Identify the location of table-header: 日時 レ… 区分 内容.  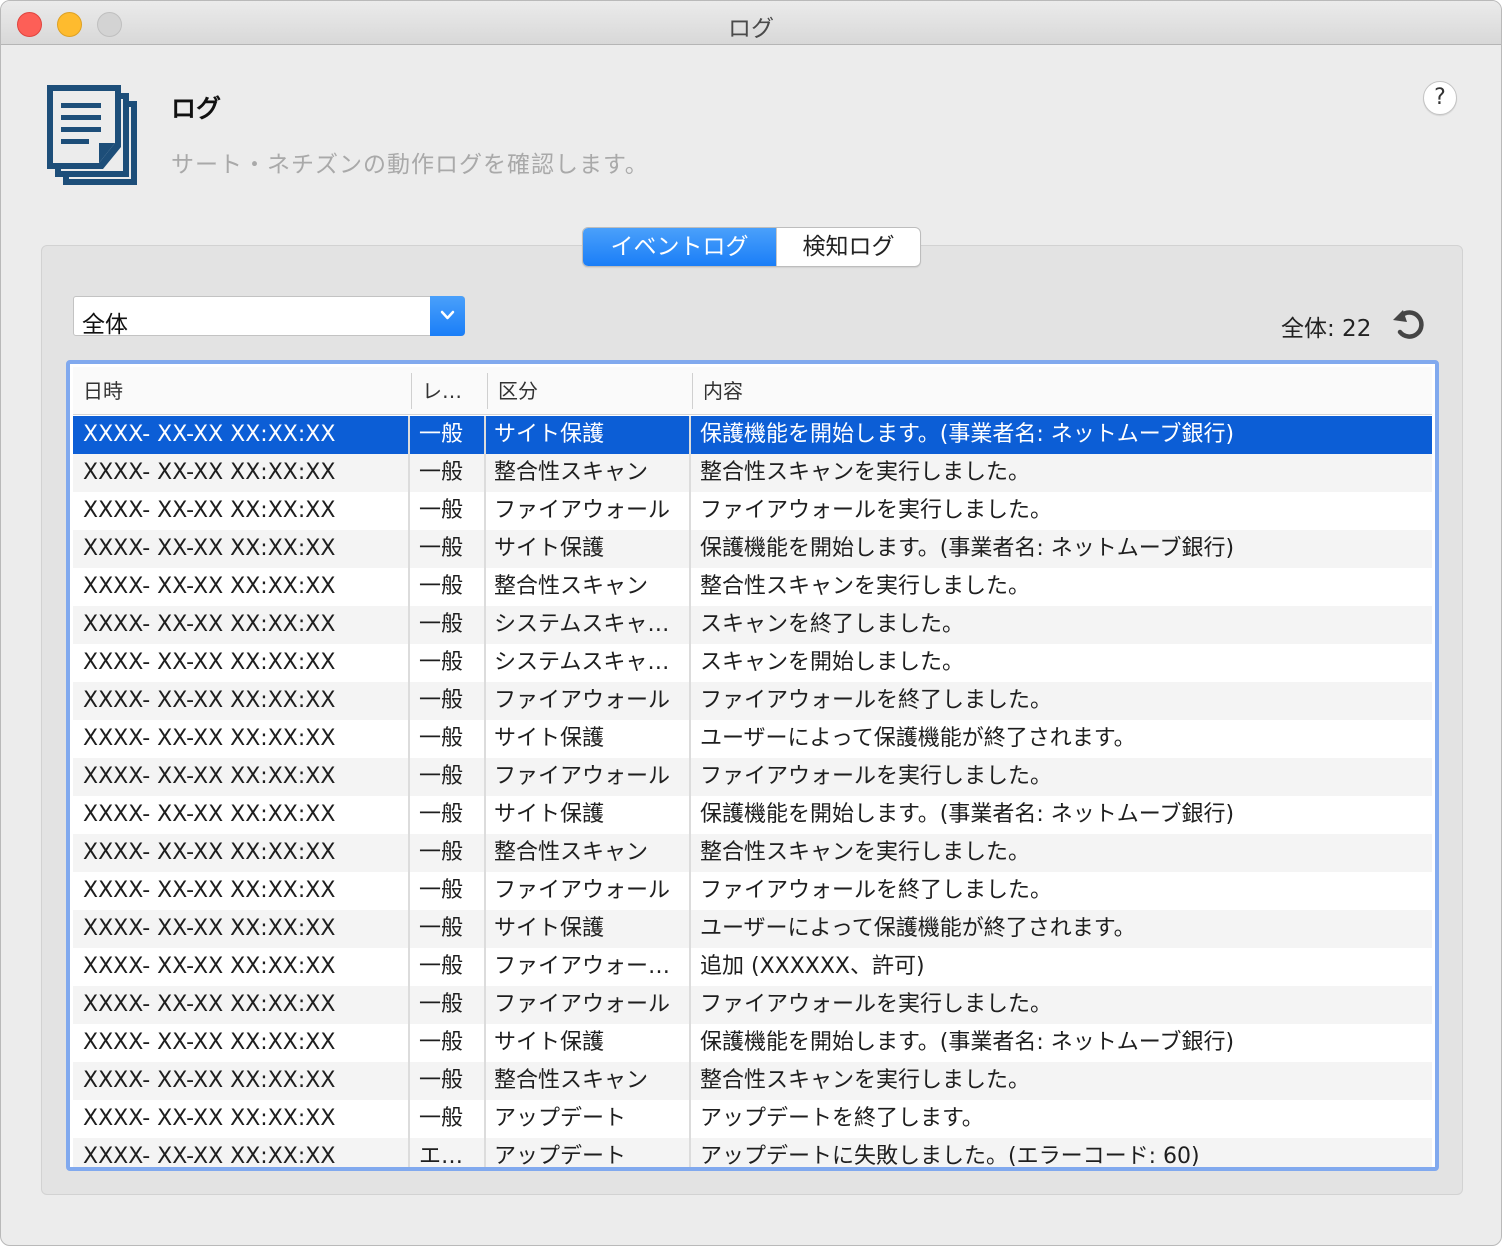
(752, 391).